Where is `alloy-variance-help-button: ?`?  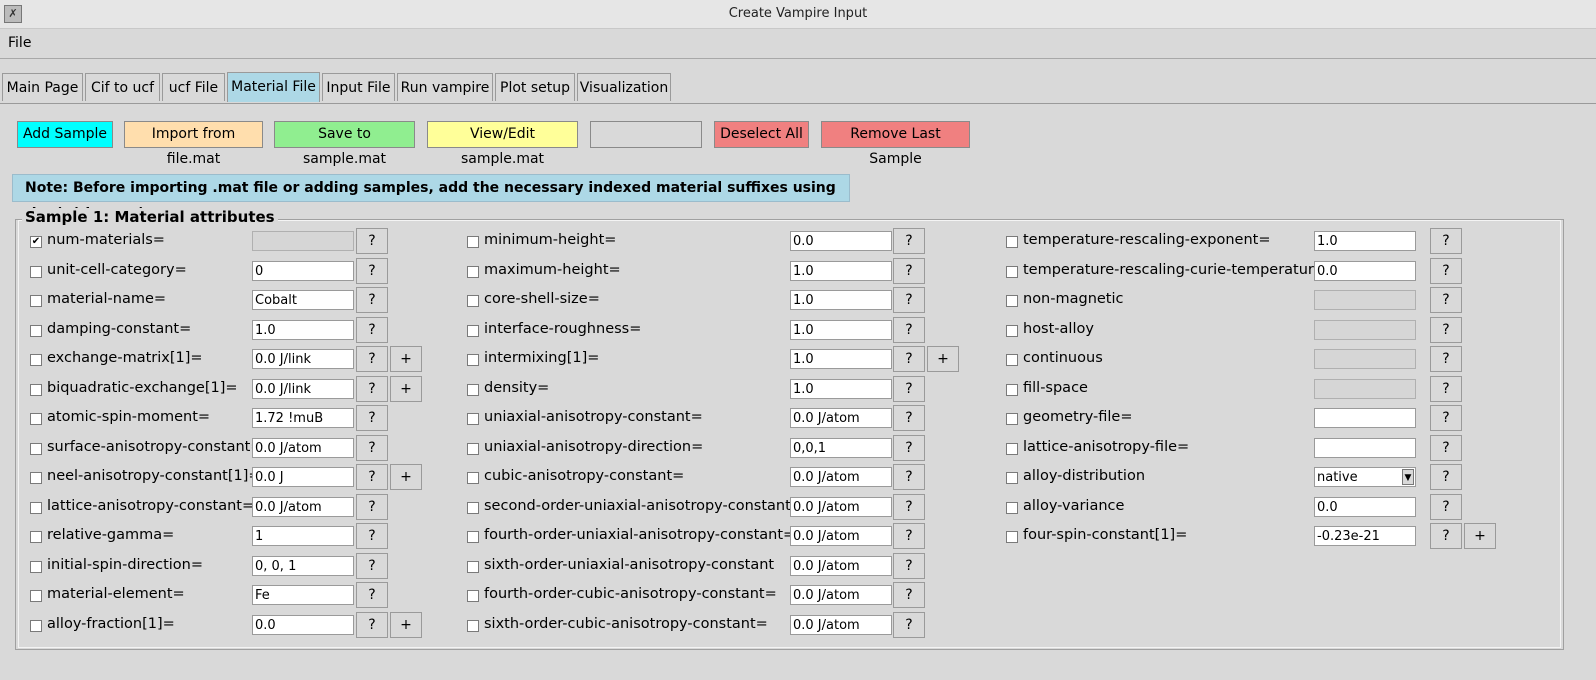
alloy-variance-help-button: ? is located at coordinates (1446, 507).